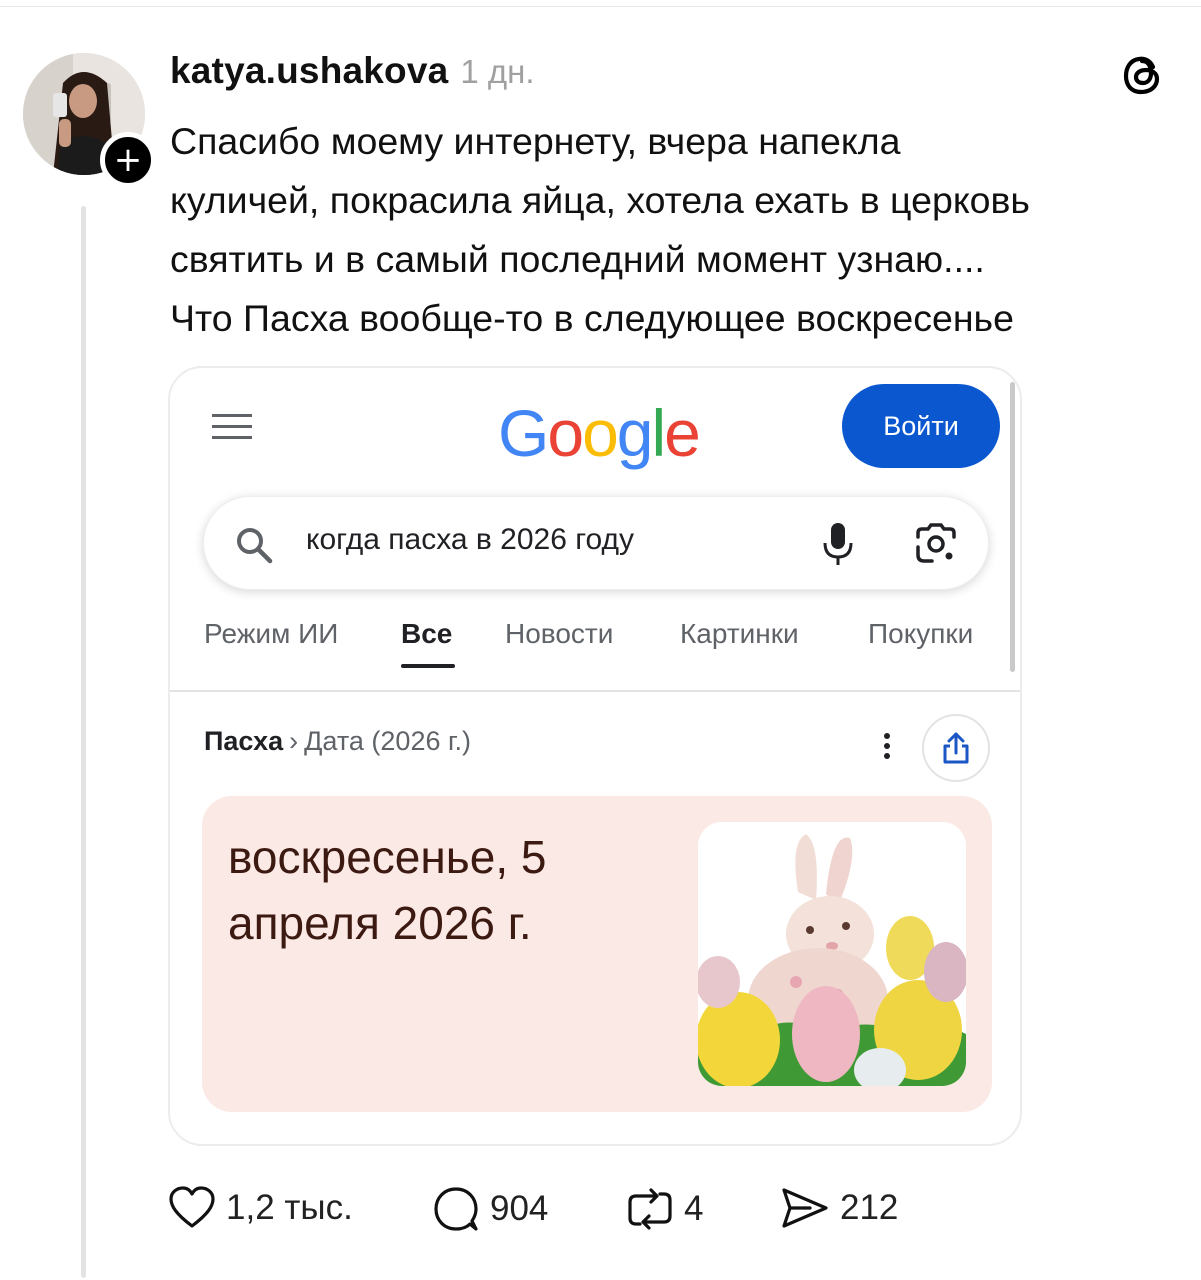 Image resolution: width=1201 pixels, height=1280 pixels. I want to click on repost-icon, so click(650, 1209).